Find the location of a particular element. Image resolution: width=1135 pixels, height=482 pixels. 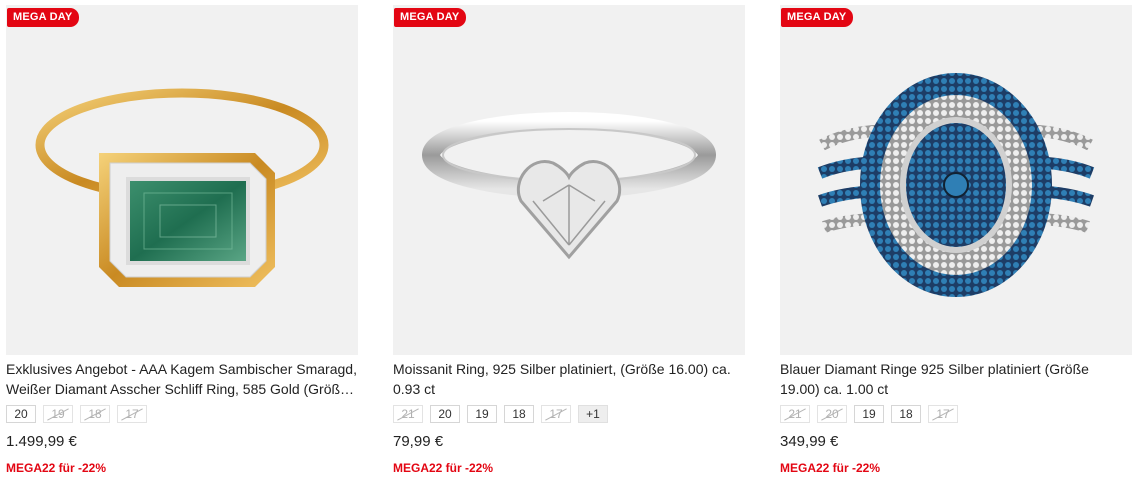

size-options: 21 20 19 18 17 +1 is located at coordinates (569, 414).